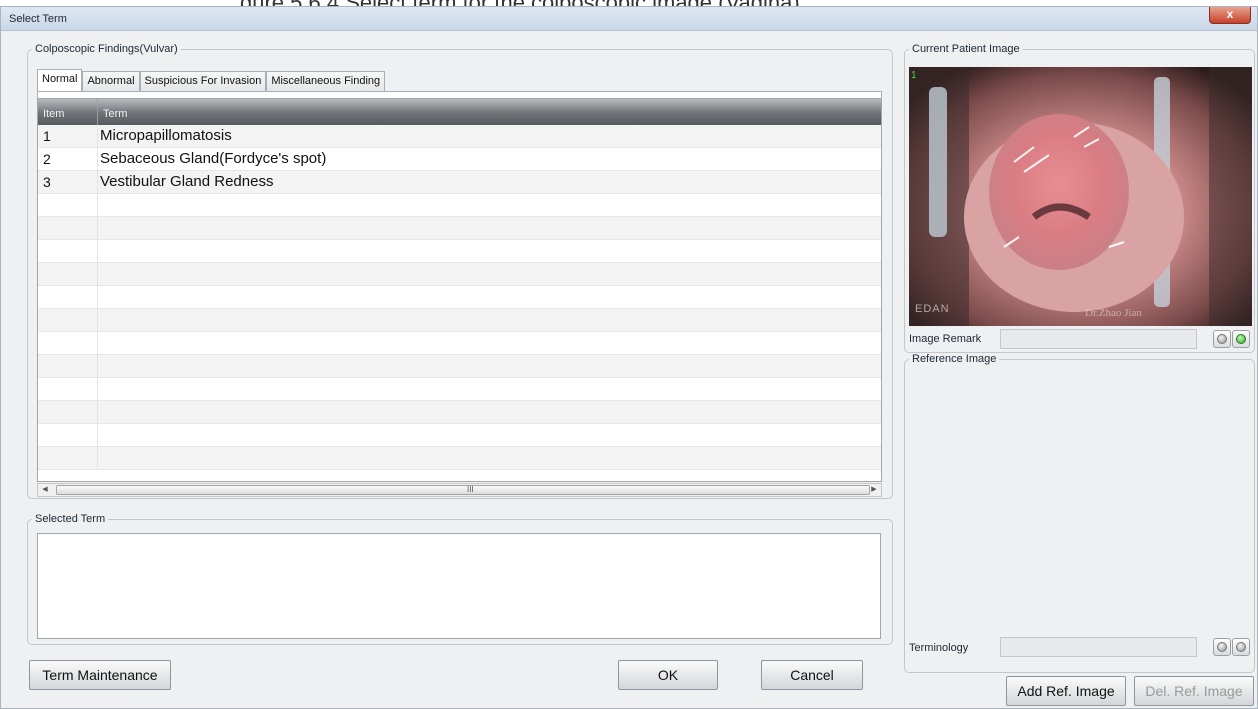 This screenshot has width=1258, height=709. What do you see at coordinates (203, 81) in the screenshot?
I see `tab-suspicious-for-invasion: Suspicious For Invasion` at bounding box center [203, 81].